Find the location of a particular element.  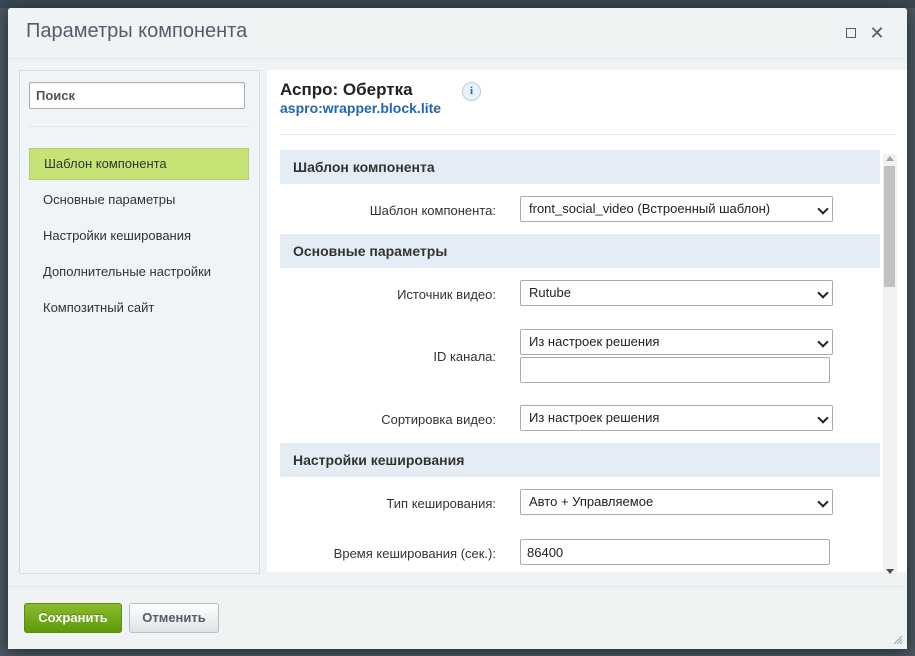

info-icon: i is located at coordinates (471, 91).